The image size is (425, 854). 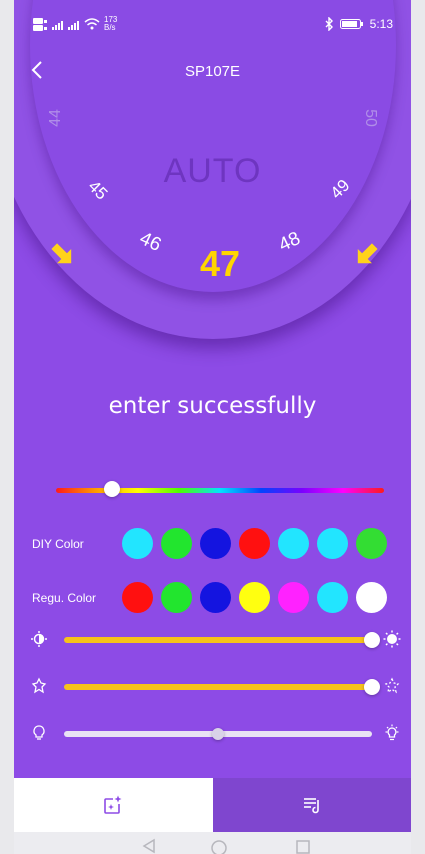 What do you see at coordinates (111, 23) in the screenshot?
I see `network-speed: 173 B/s` at bounding box center [111, 23].